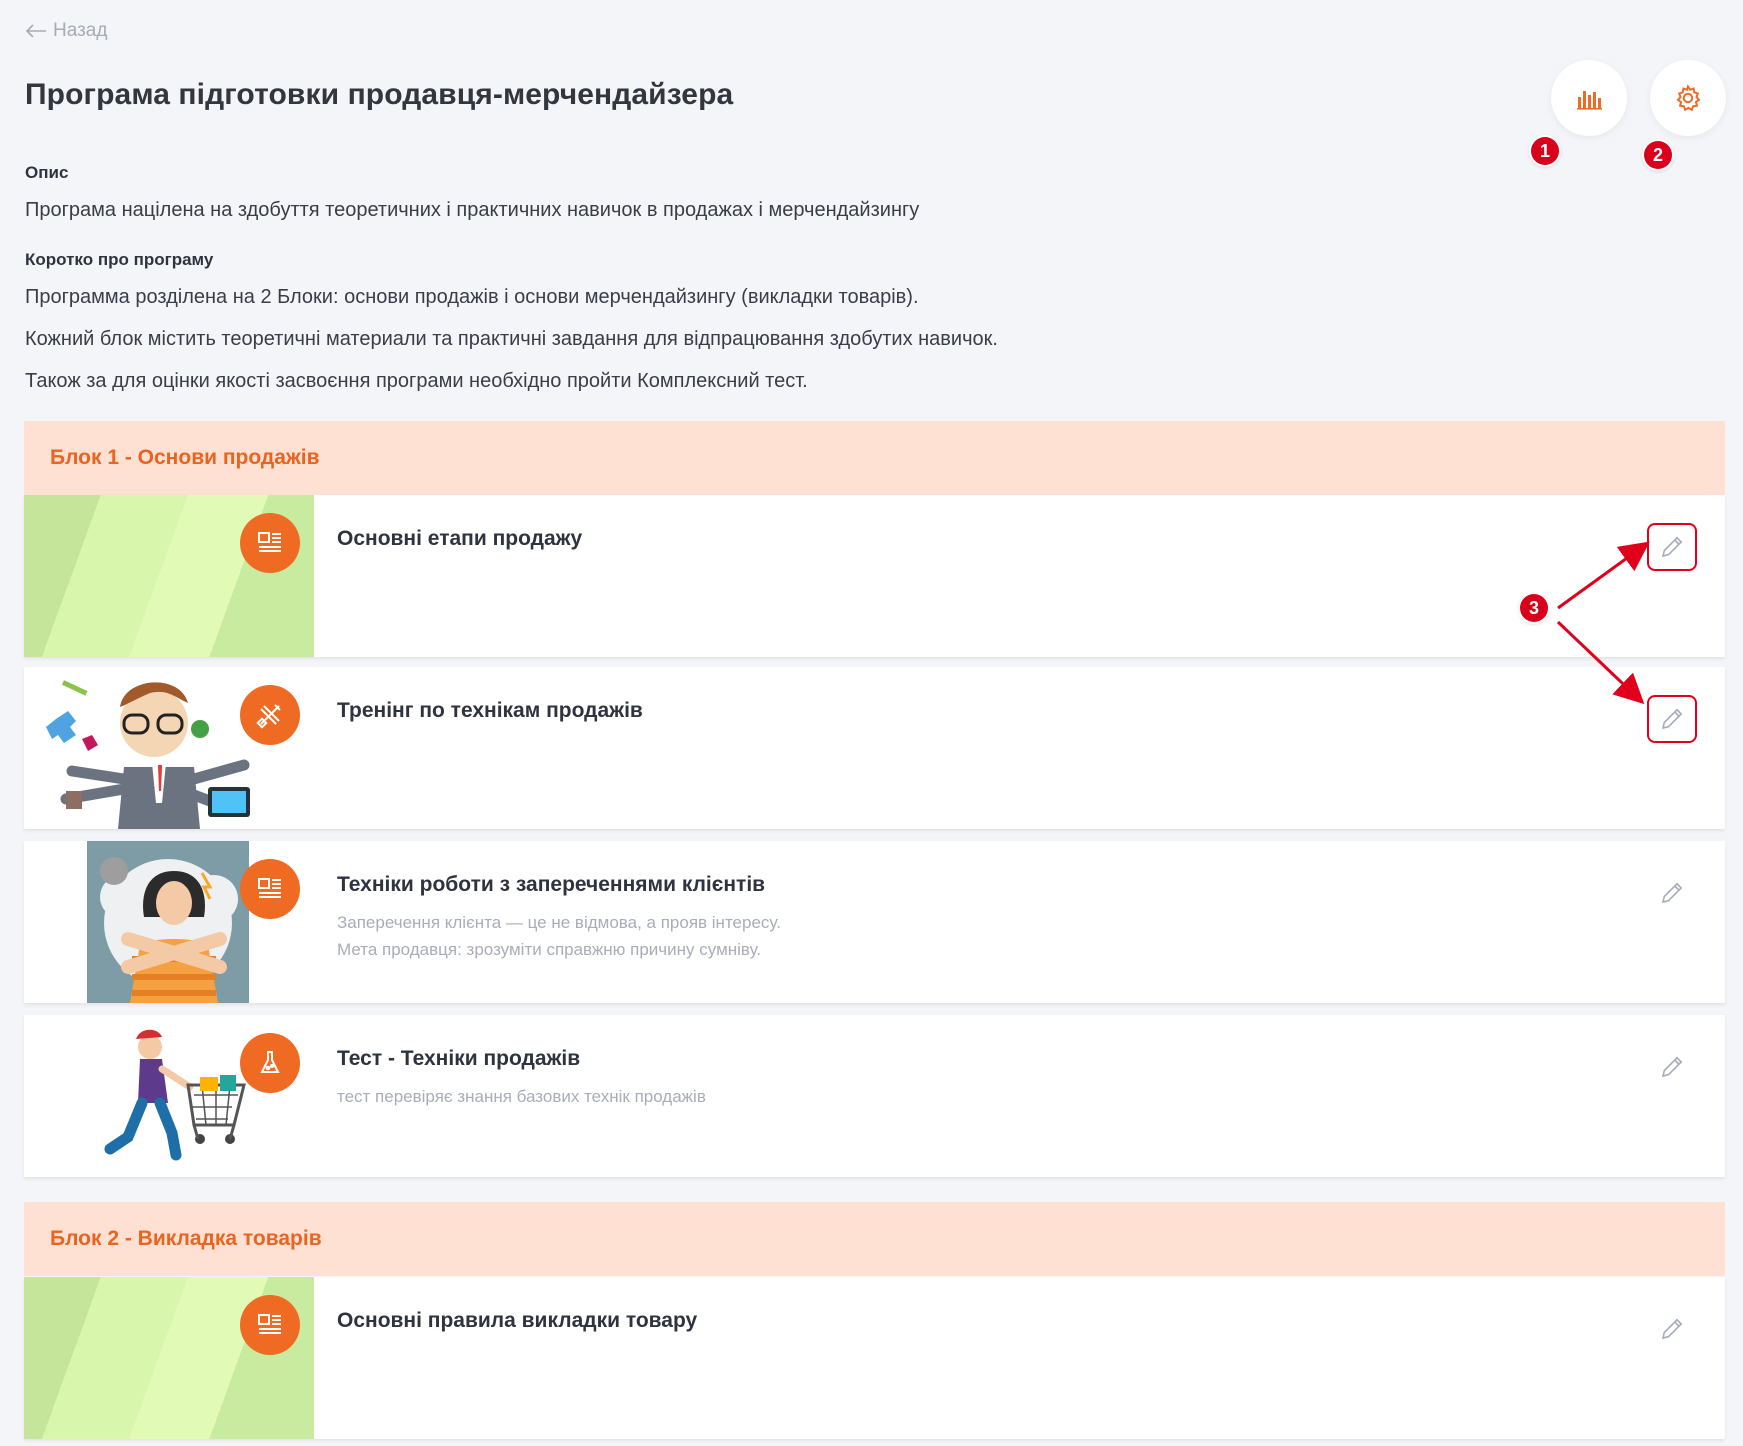 This screenshot has width=1743, height=1446. I want to click on bar-chart-icon, so click(1589, 100).